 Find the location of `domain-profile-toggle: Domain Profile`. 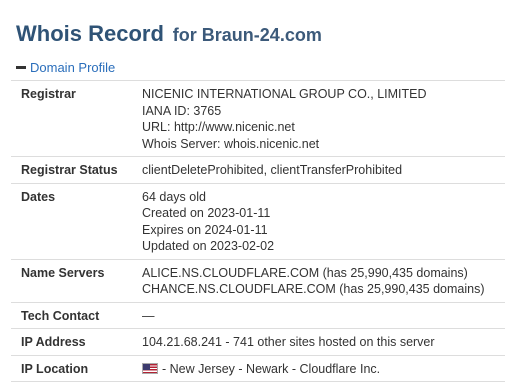

domain-profile-toggle: Domain Profile is located at coordinates (65, 68).